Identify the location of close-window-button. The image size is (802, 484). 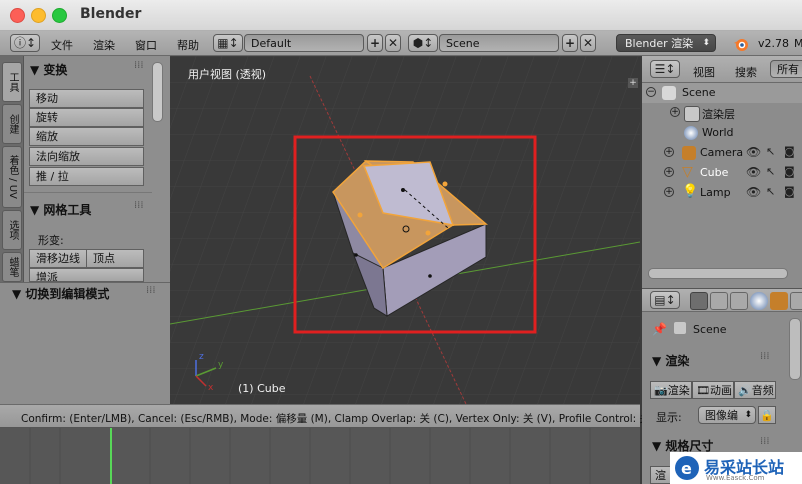
(17, 15).